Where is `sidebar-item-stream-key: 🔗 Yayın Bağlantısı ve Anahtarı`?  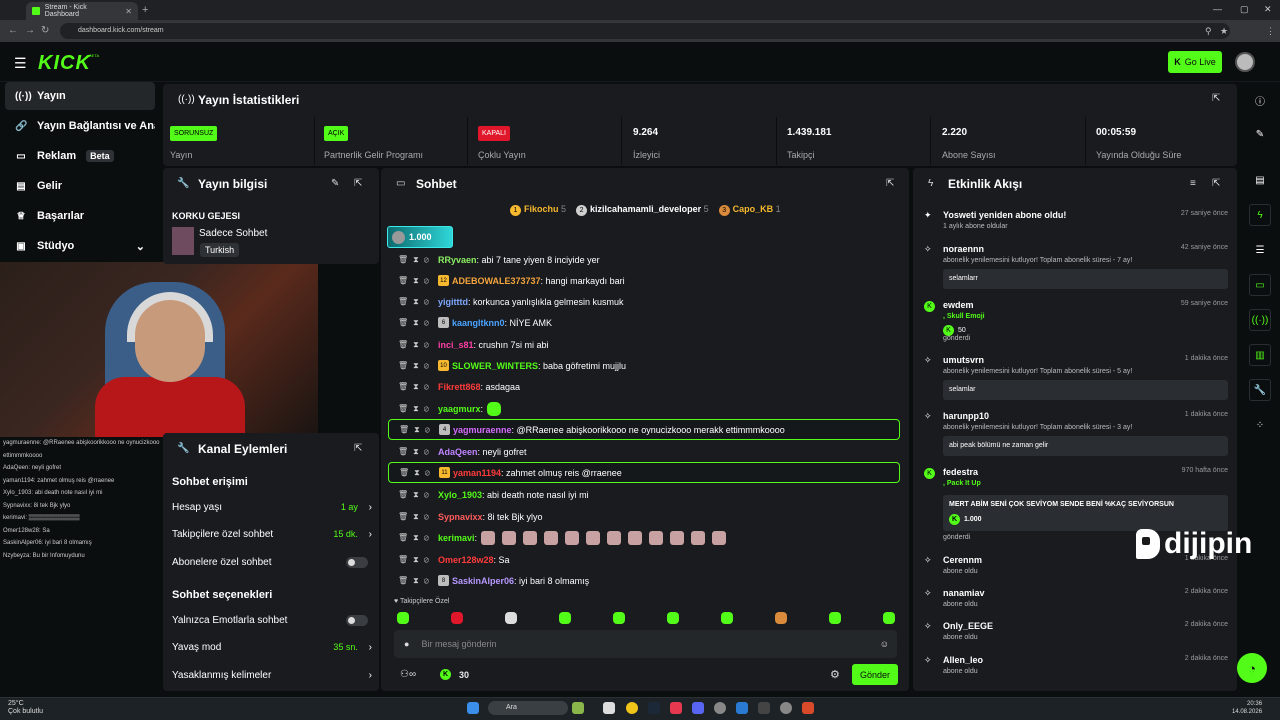 sidebar-item-stream-key: 🔗 Yayın Bağlantısı ve Anahtarı is located at coordinates (80, 126).